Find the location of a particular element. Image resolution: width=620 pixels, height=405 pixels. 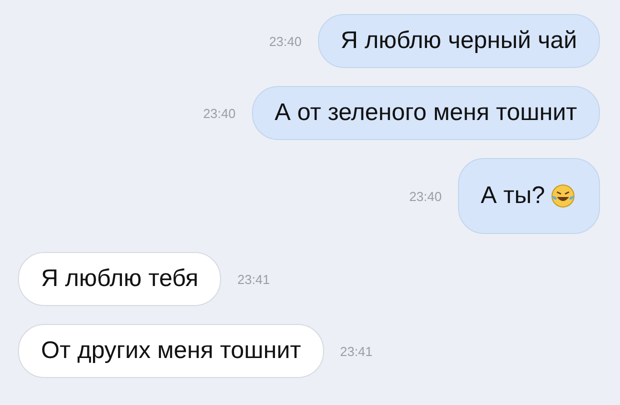

message-bubble: Я люблю черный чай is located at coordinates (459, 41).